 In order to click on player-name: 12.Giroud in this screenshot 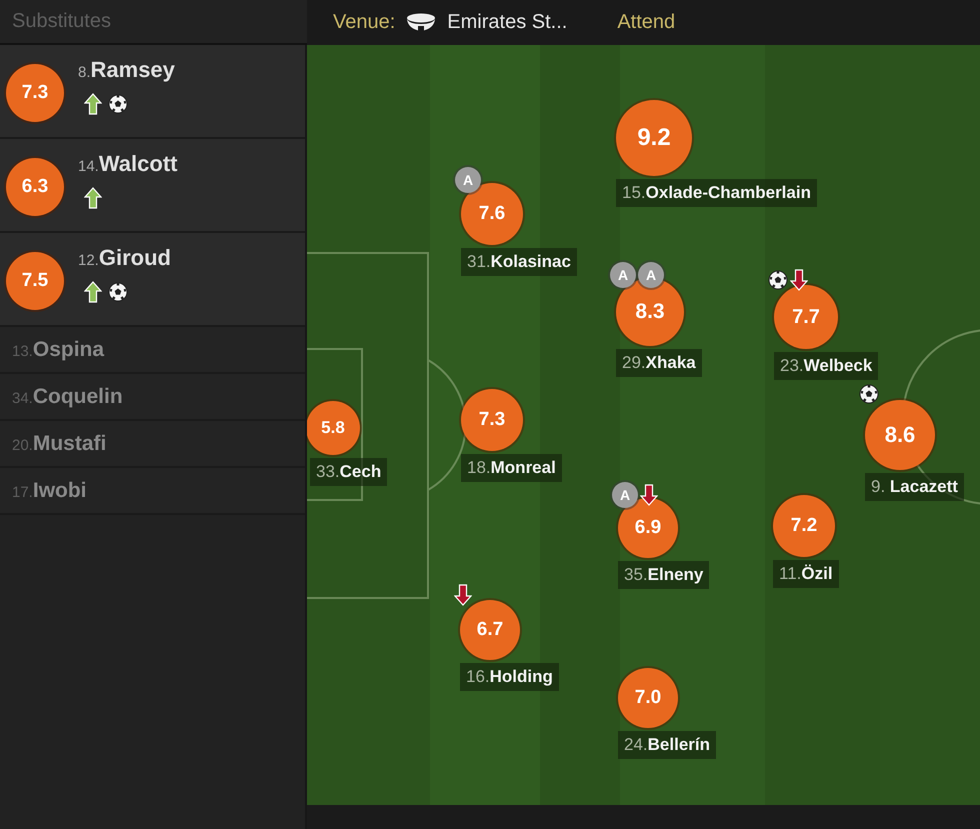, I will do `click(124, 258)`.